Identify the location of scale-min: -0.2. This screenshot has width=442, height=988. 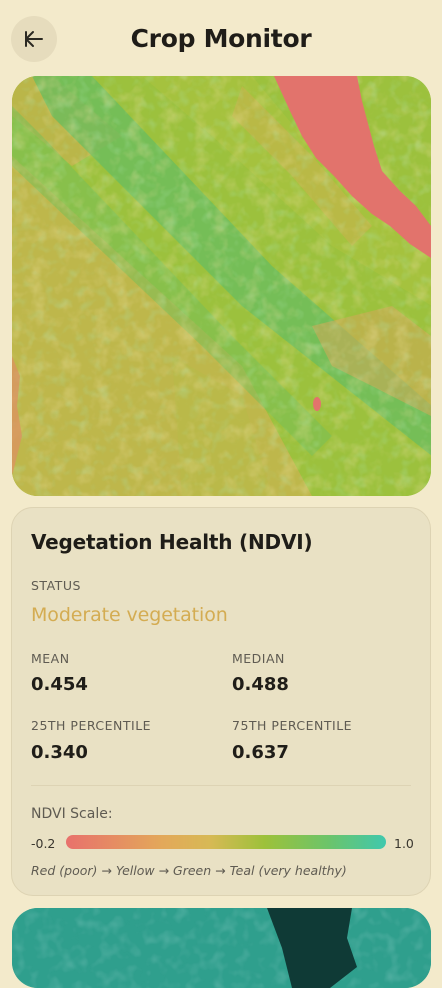
(43, 843).